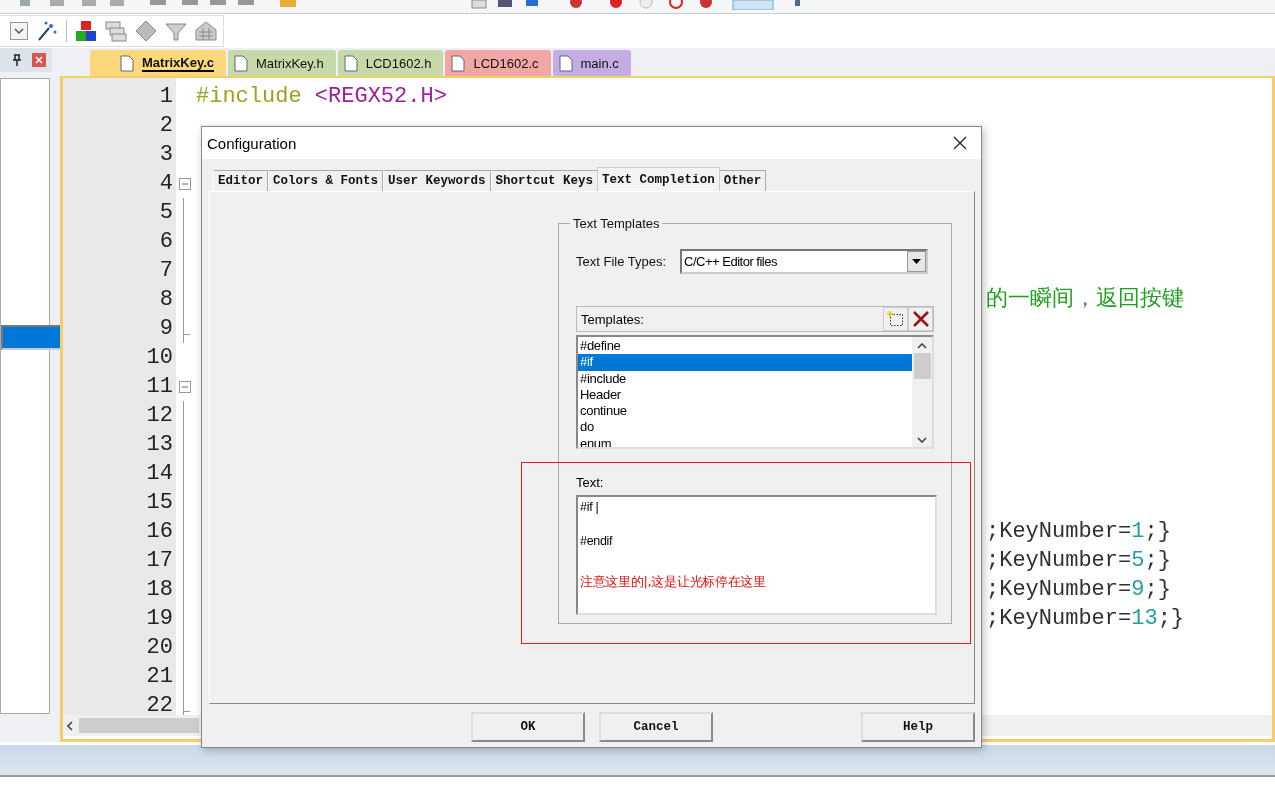  Describe the element at coordinates (282, 63) in the screenshot. I see `file-tab: MatrixKey.h` at that location.